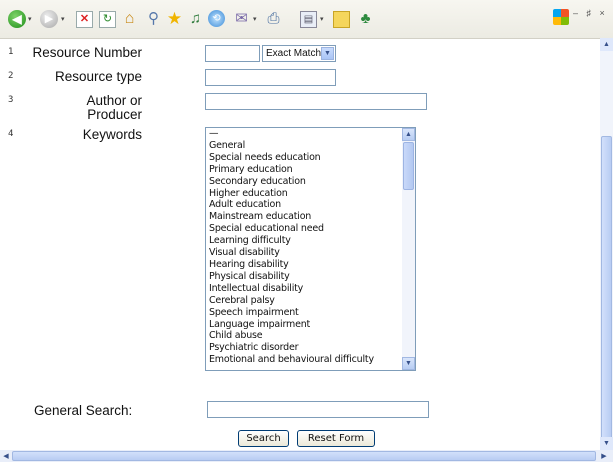 This screenshot has width=613, height=462. Describe the element at coordinates (312, 241) in the screenshot. I see `keyword-option: Learning difficulty` at that location.